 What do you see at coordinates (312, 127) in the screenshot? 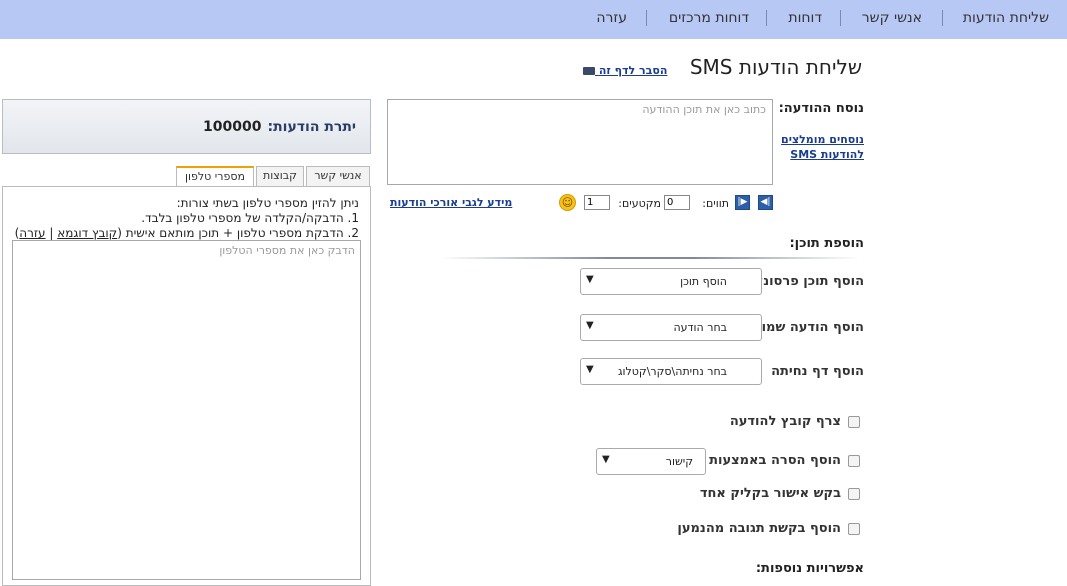
I see `balance-label: יתרת הודעות:` at bounding box center [312, 127].